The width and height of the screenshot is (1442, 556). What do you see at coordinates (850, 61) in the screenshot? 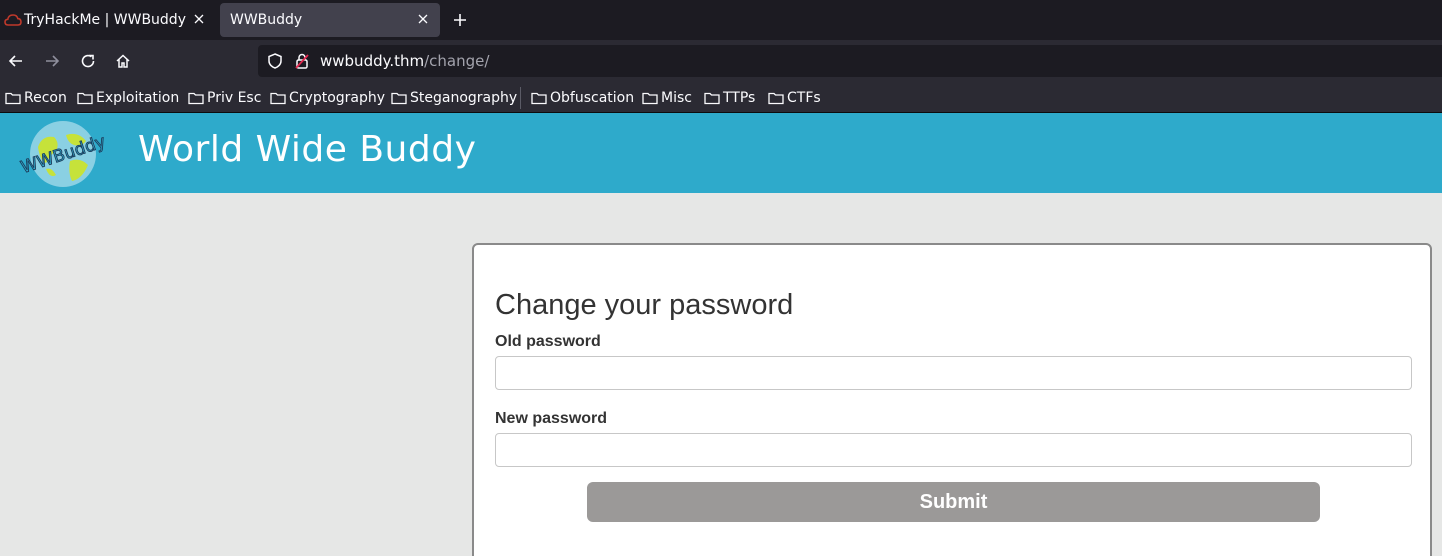
I see `address-bar: wwbuddy.thm/change/` at bounding box center [850, 61].